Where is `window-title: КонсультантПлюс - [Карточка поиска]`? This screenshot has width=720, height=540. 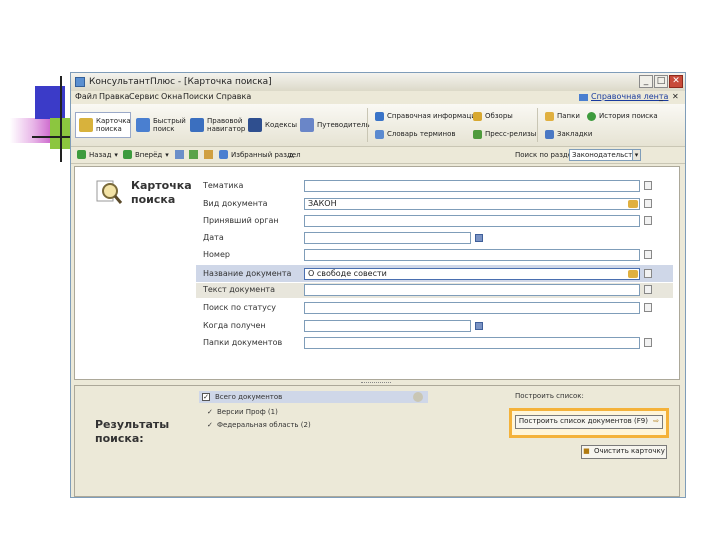 window-title: КонсультантПлюс - [Карточка поиска] is located at coordinates (180, 82).